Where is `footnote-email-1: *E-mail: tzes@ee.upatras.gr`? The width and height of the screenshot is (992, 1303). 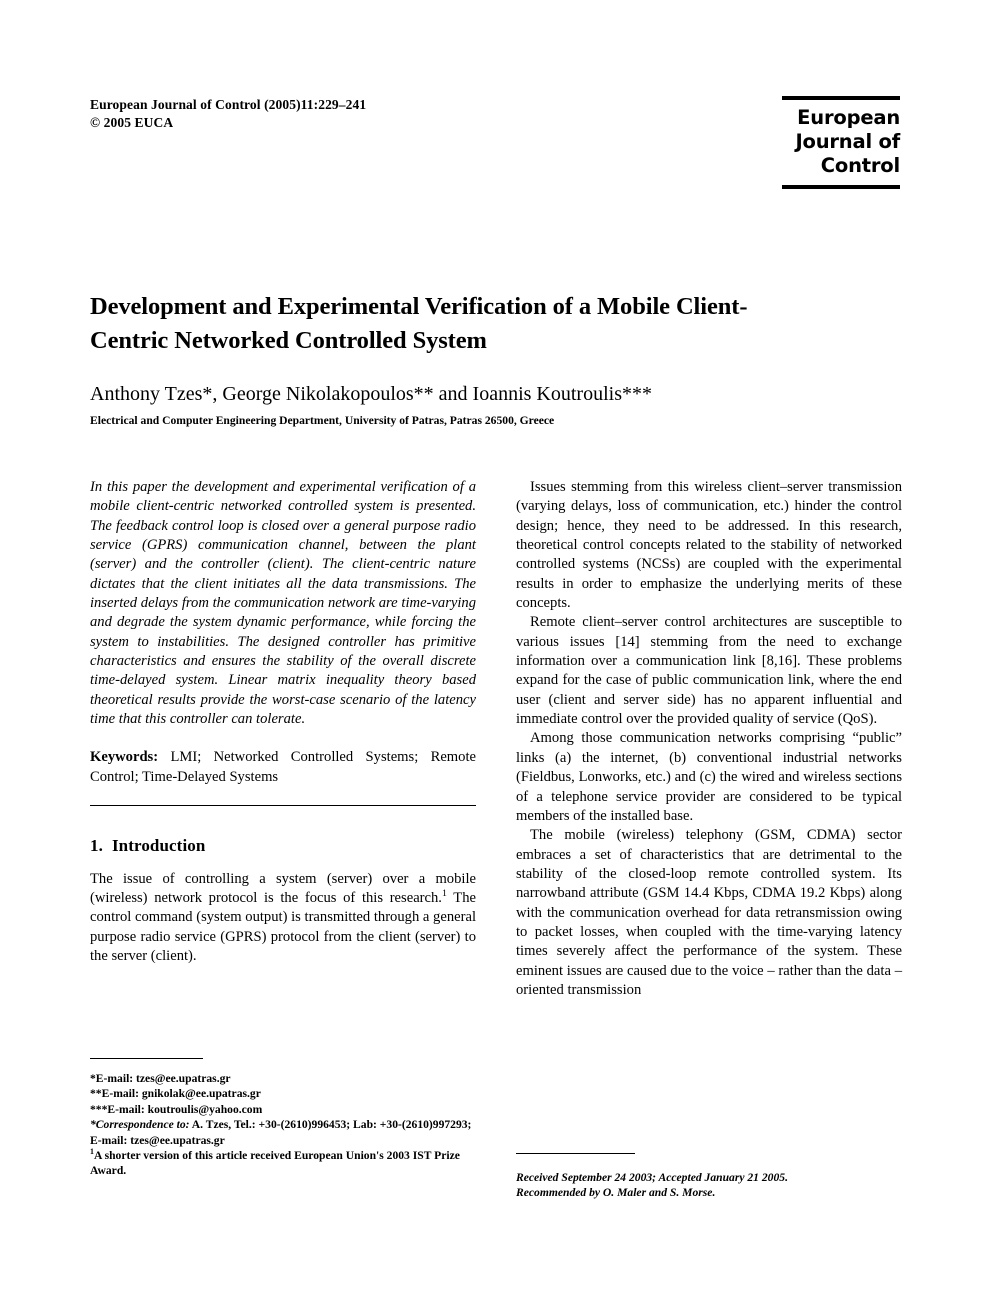
footnote-email-1: *E-mail: tzes@ee.upatras.gr is located at coordinates (160, 1078).